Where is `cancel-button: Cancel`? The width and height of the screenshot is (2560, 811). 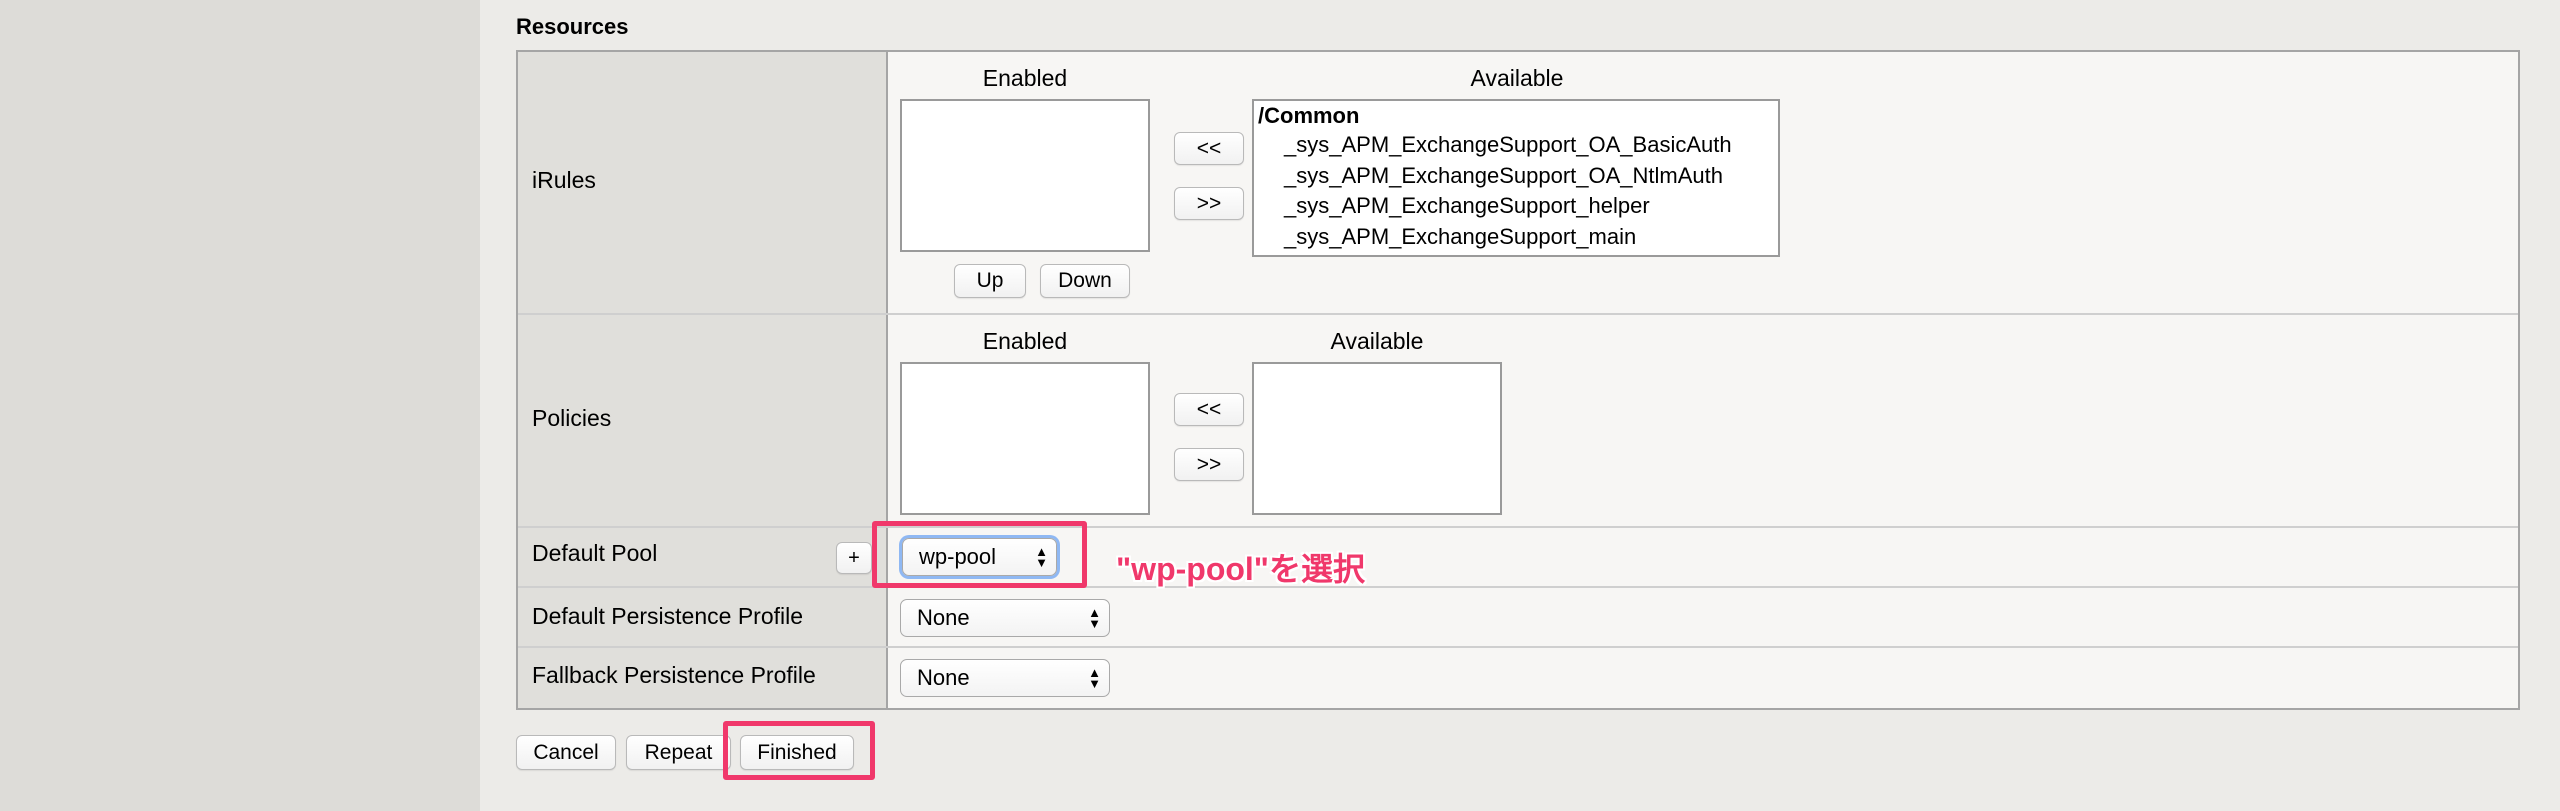 cancel-button: Cancel is located at coordinates (566, 752).